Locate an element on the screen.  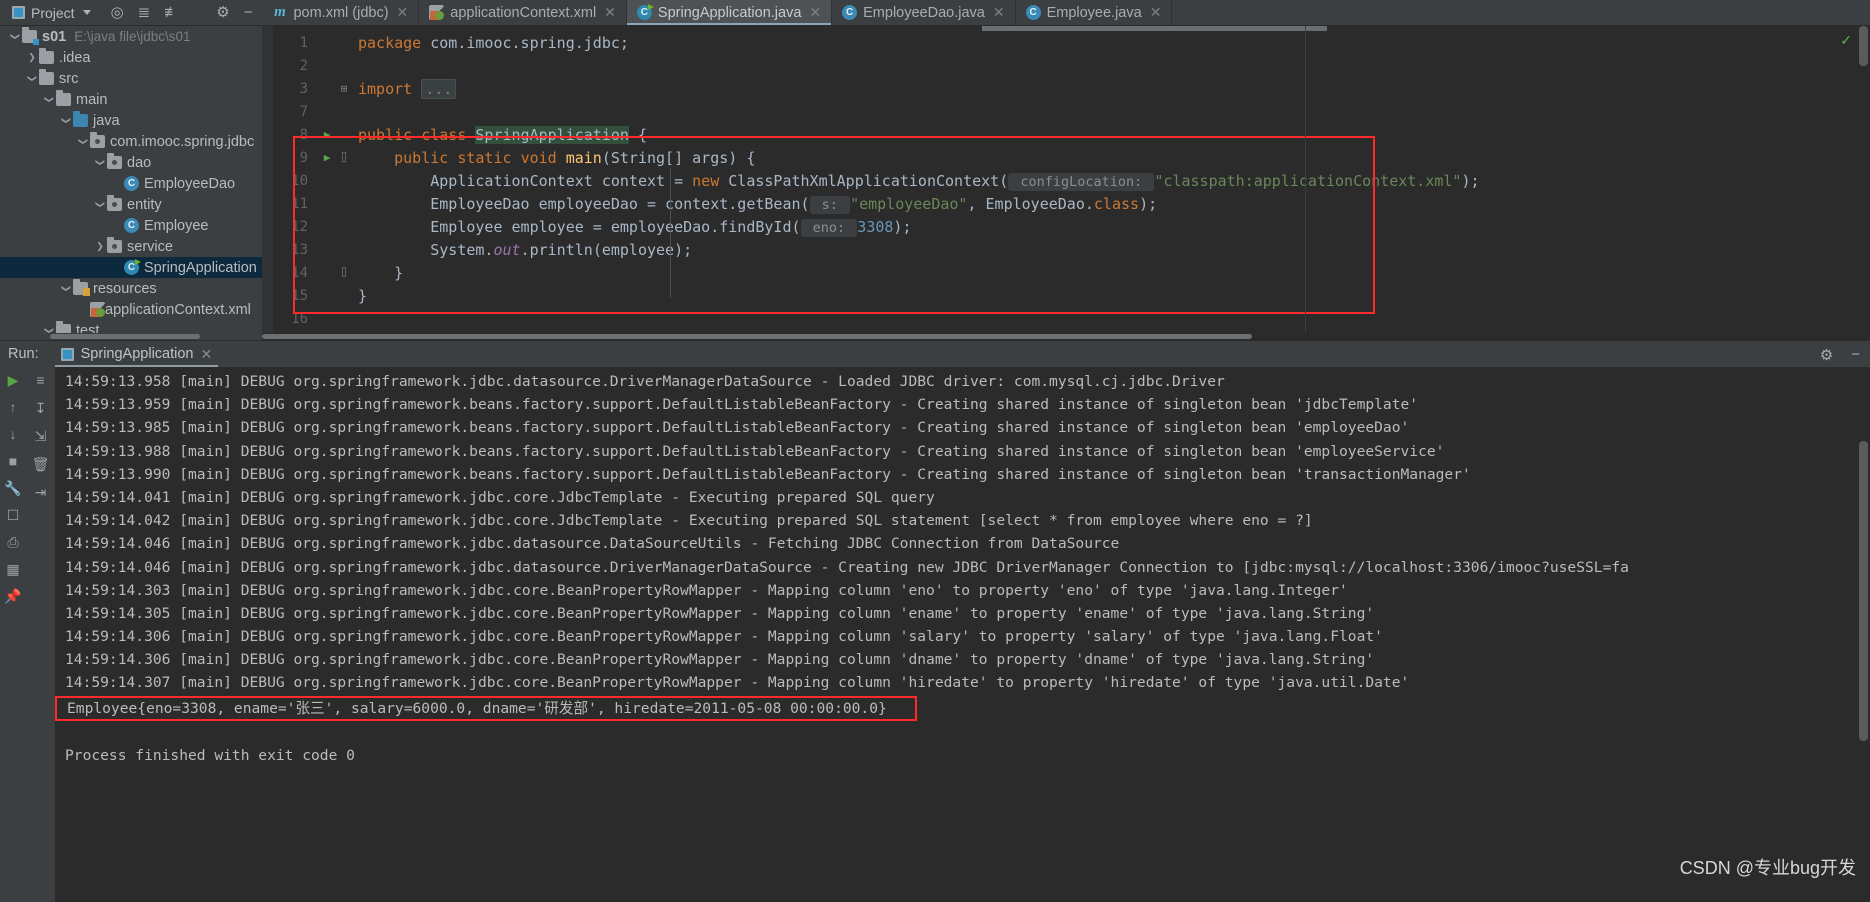
tree-item-employeedao: C EmployeeDao is located at coordinates (131, 183).